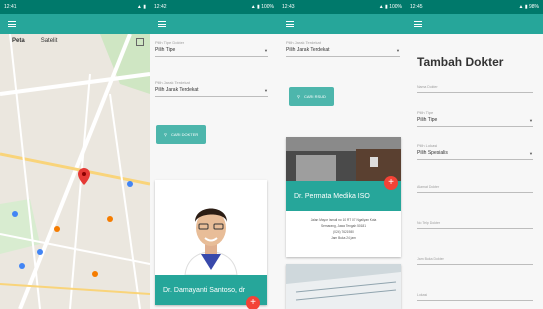 Image resolution: width=543 pixels, height=309 pixels. Describe the element at coordinates (170, 42) in the screenshot. I see `type-label: Pilih Tipe Dokter` at that location.